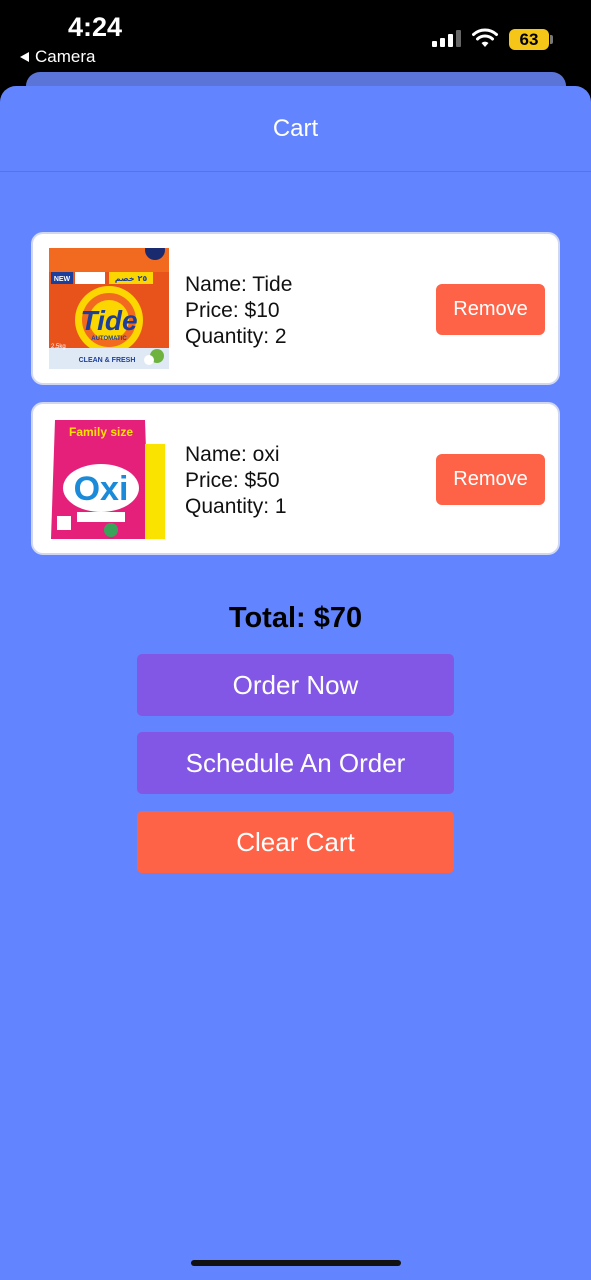  I want to click on item-quantity: Quantity: 1, so click(236, 506).